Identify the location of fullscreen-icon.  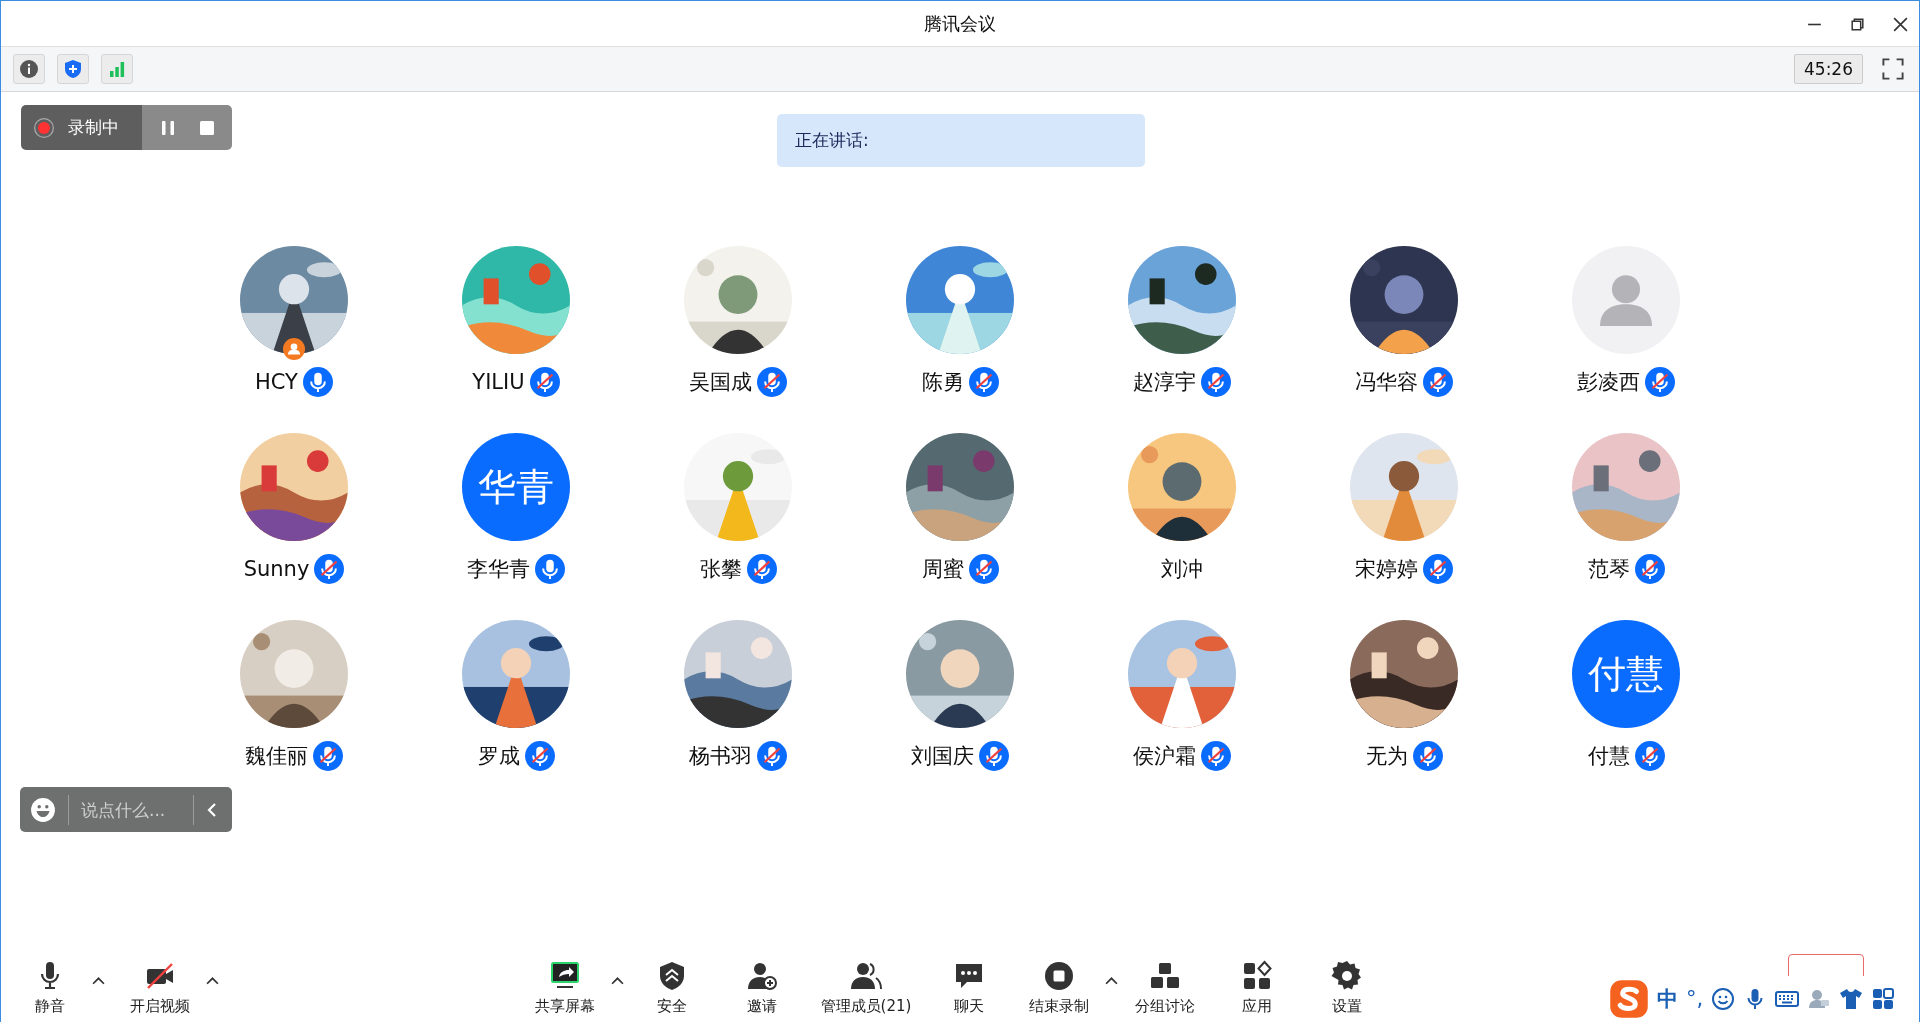
(1893, 69).